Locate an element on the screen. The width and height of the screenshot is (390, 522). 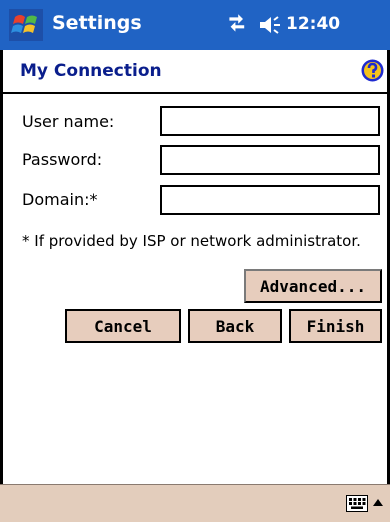
title-bar: Settings 12:40 is located at coordinates (195, 25).